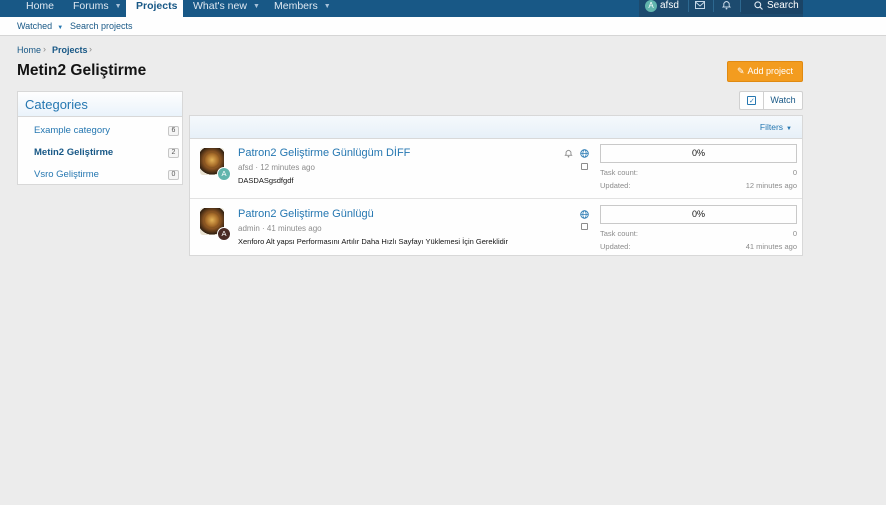 The image size is (886, 505). What do you see at coordinates (758, 5) in the screenshot?
I see `search-icon` at bounding box center [758, 5].